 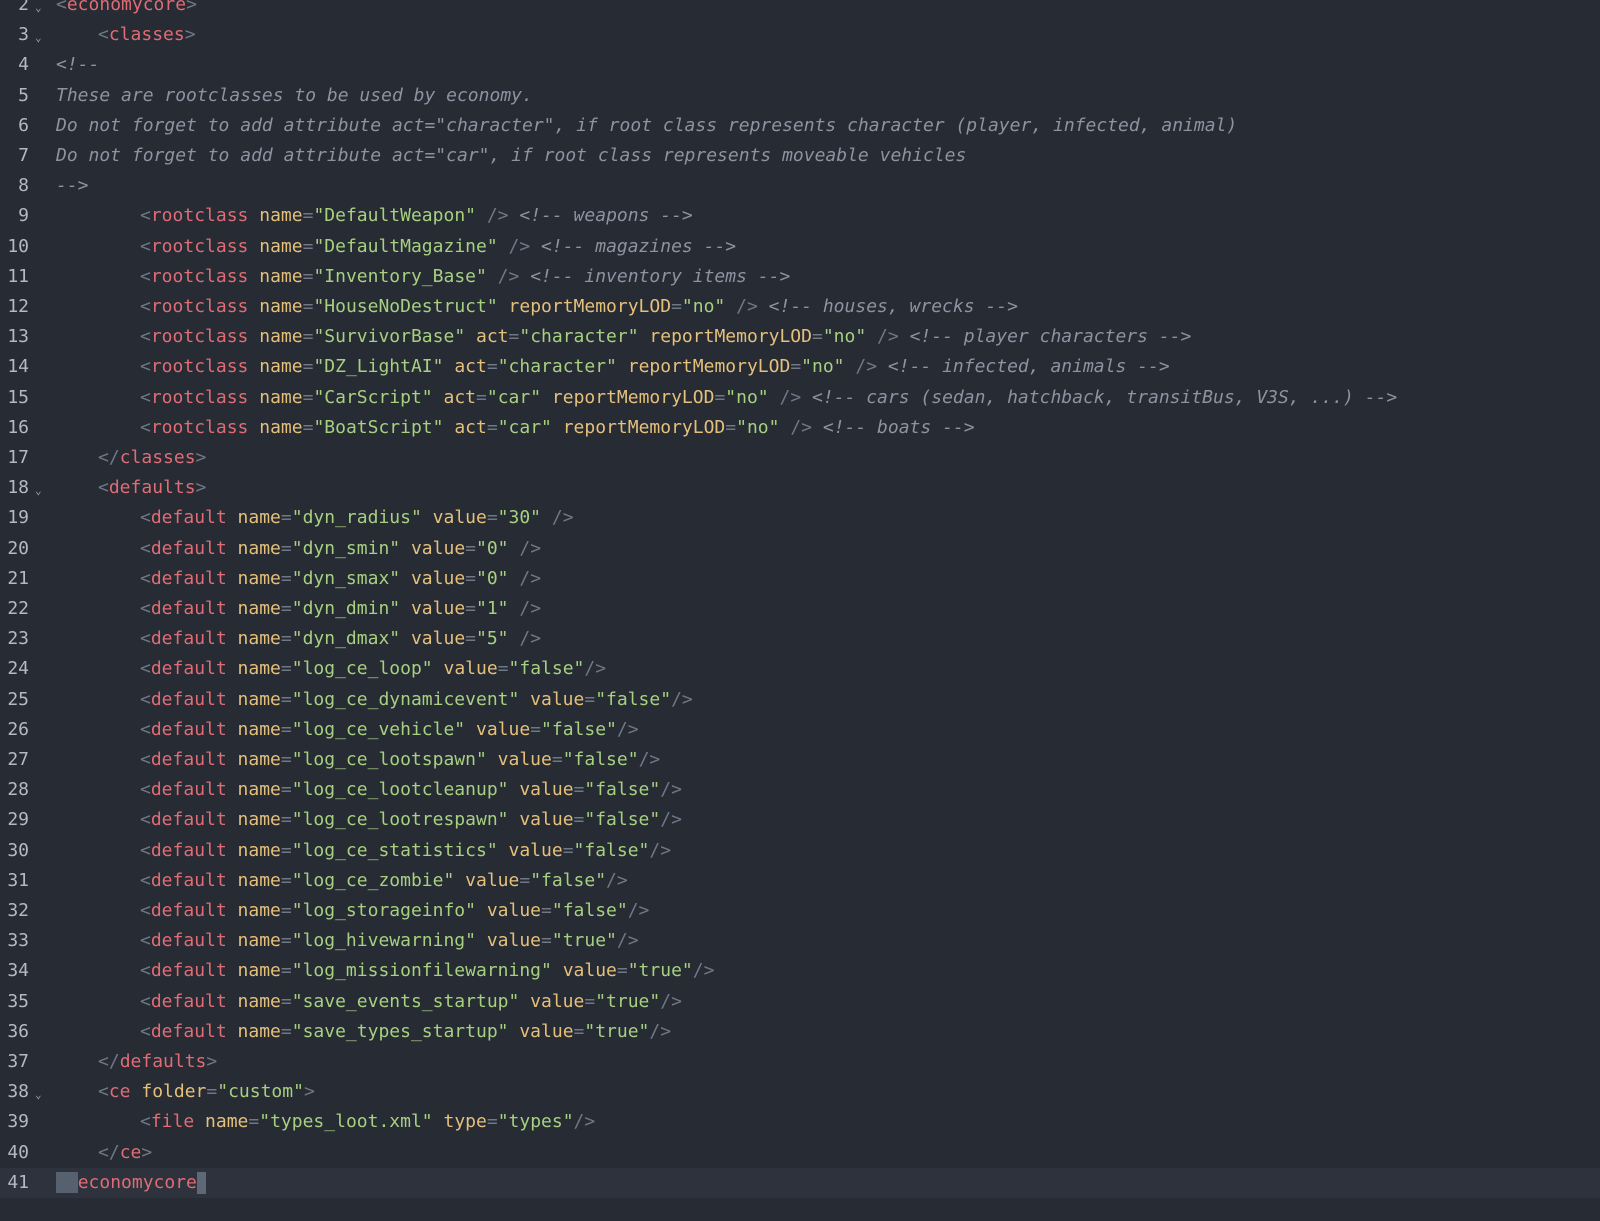 What do you see at coordinates (340, 549) in the screenshot?
I see `code-text: <default name="dyn_smin" value="0" />` at bounding box center [340, 549].